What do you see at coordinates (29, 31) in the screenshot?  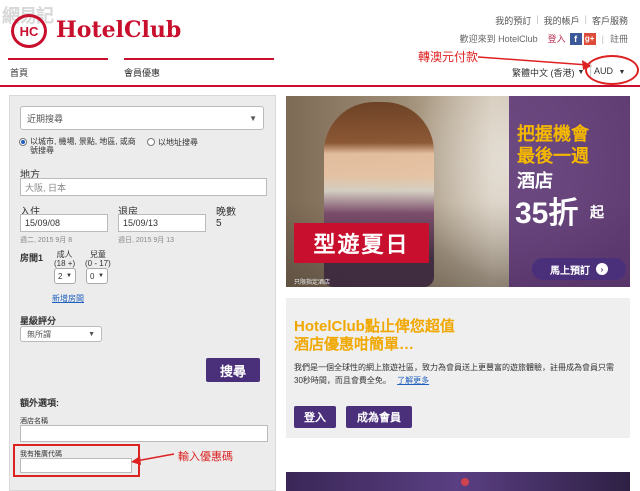 I see `logo-icon: HC` at bounding box center [29, 31].